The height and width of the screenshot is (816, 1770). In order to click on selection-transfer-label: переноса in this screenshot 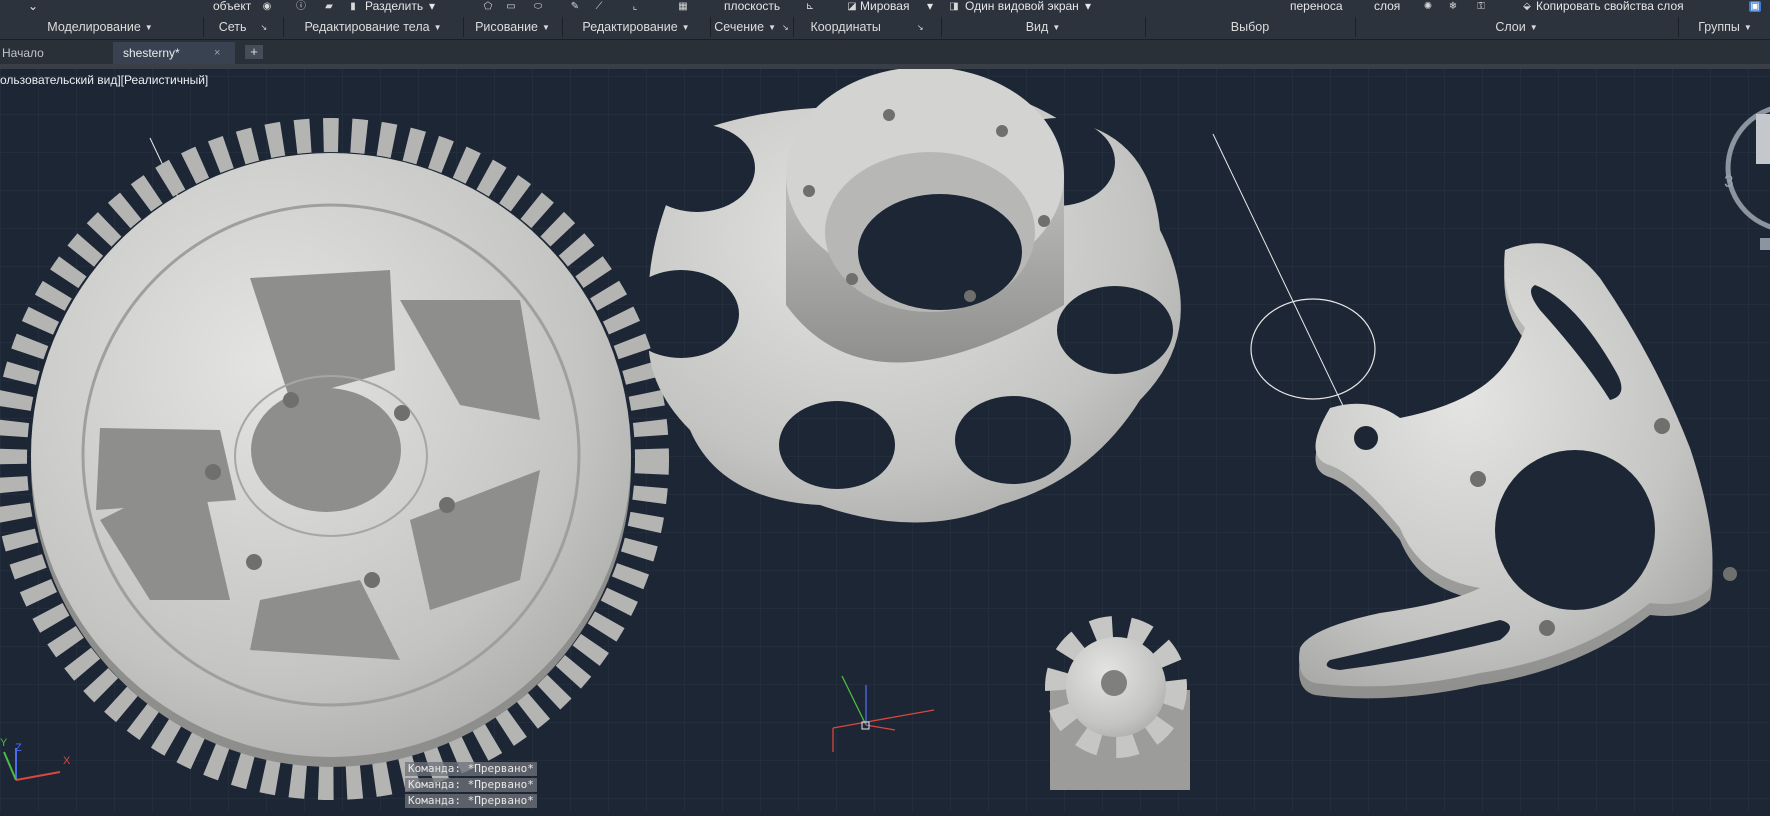, I will do `click(1316, 7)`.